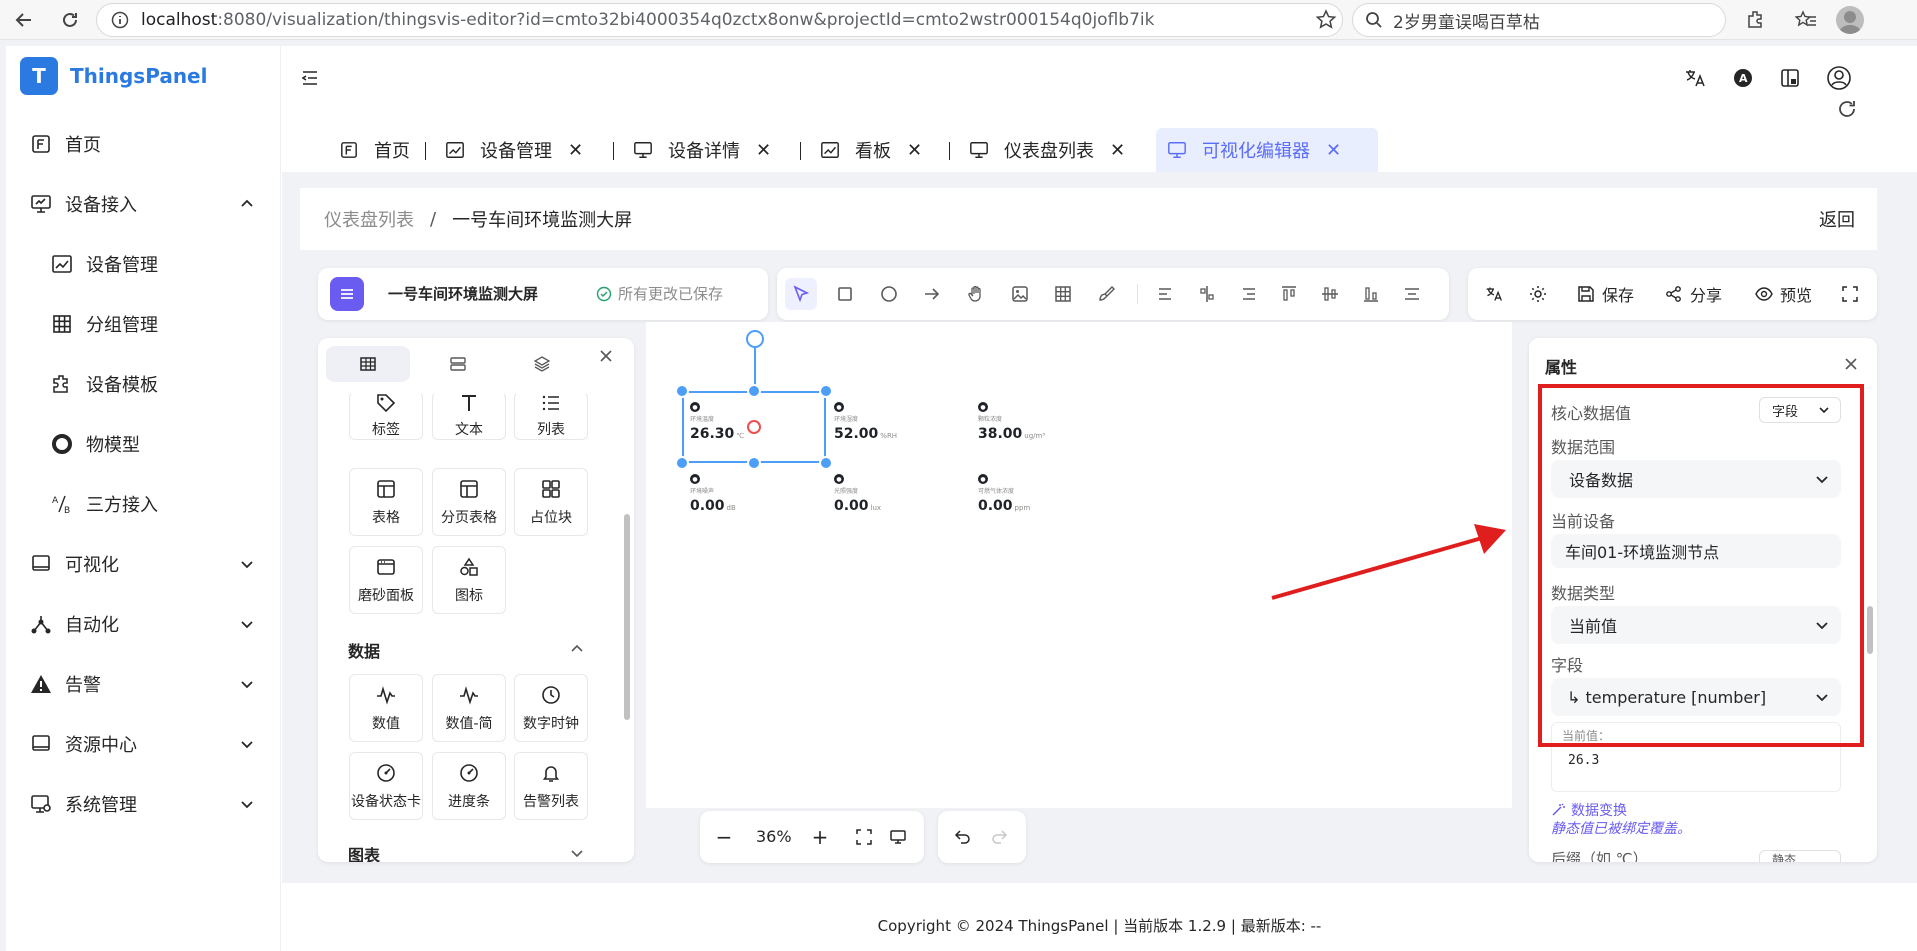  I want to click on sidebar-item-home: 首页, so click(143, 144).